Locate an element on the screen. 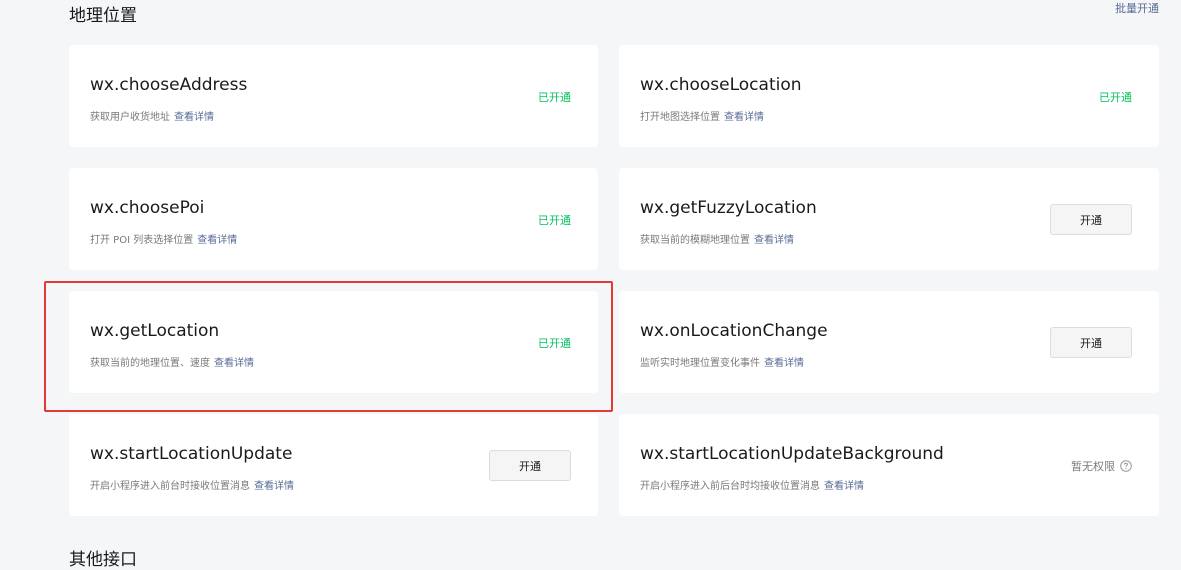  api-name: wx.choosePoi is located at coordinates (147, 208).